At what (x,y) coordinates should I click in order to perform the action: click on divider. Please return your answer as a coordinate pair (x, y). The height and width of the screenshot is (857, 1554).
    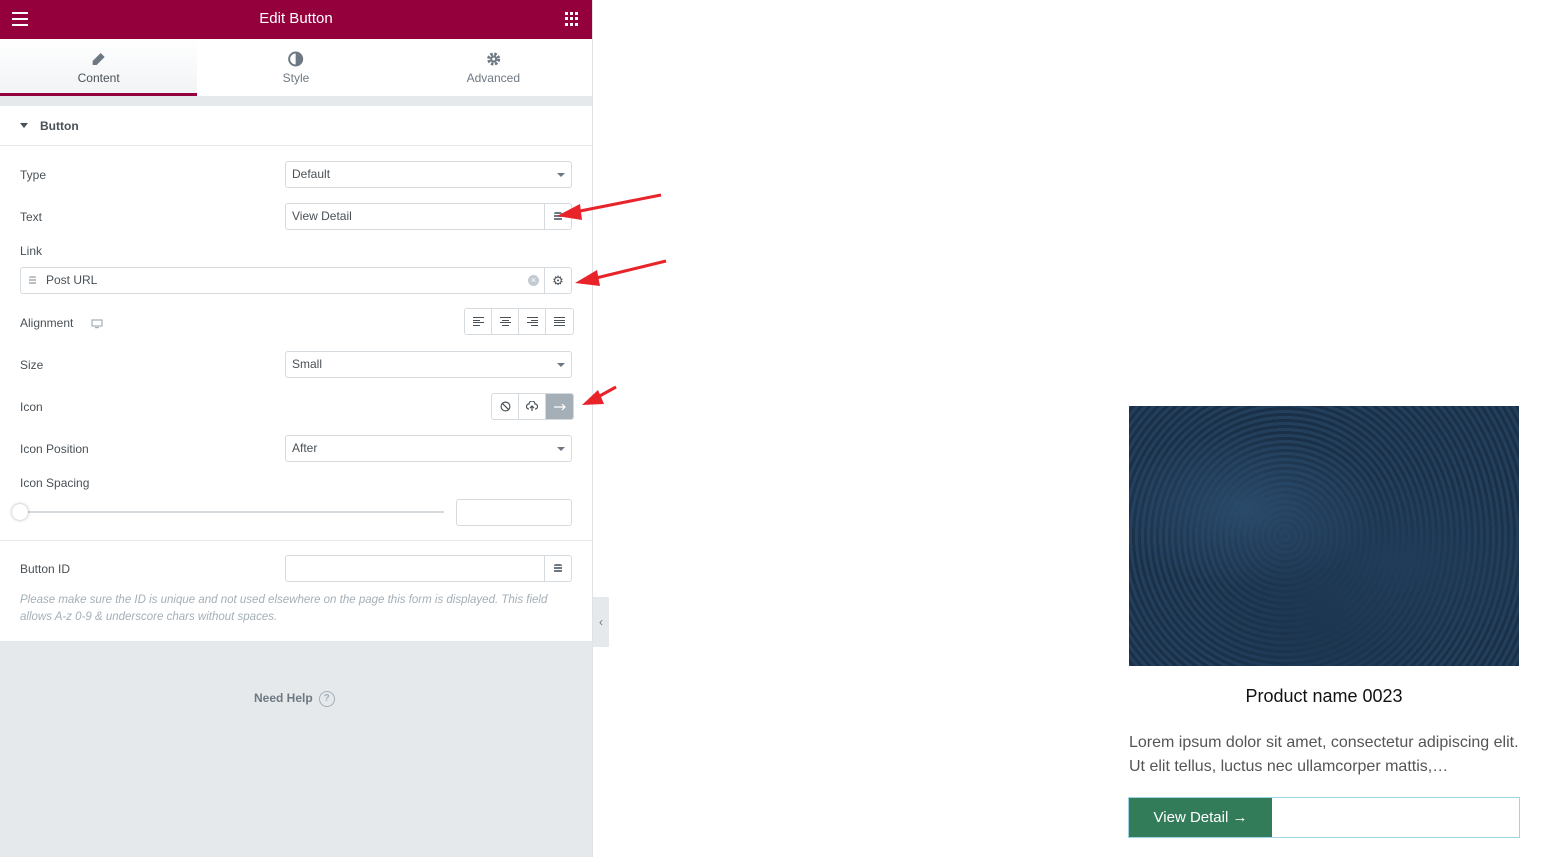
    Looking at the image, I should click on (296, 540).